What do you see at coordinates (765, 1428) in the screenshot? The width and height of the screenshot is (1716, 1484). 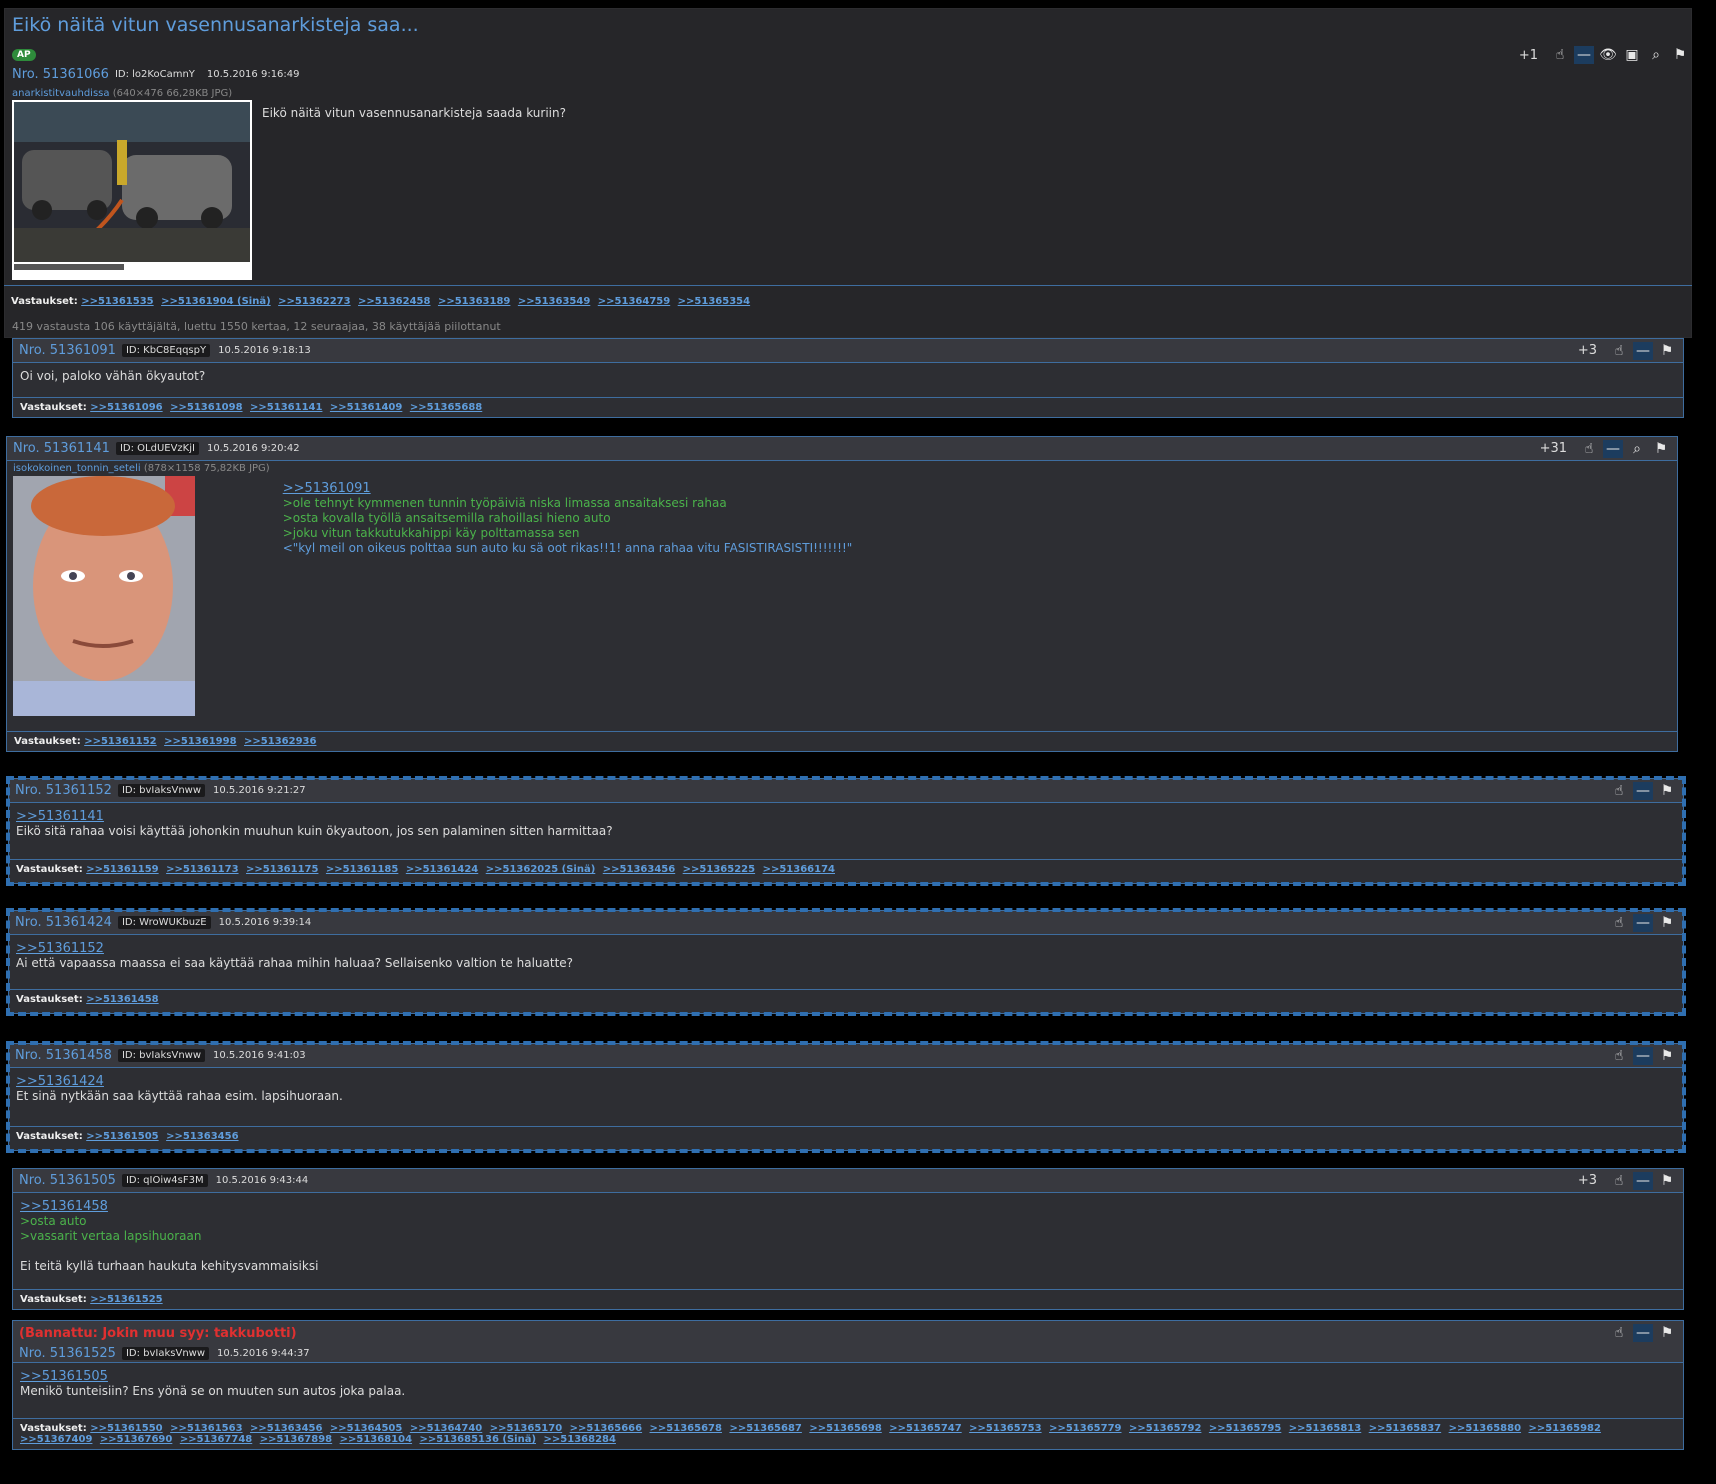 I see `reply-link: >>51365687` at bounding box center [765, 1428].